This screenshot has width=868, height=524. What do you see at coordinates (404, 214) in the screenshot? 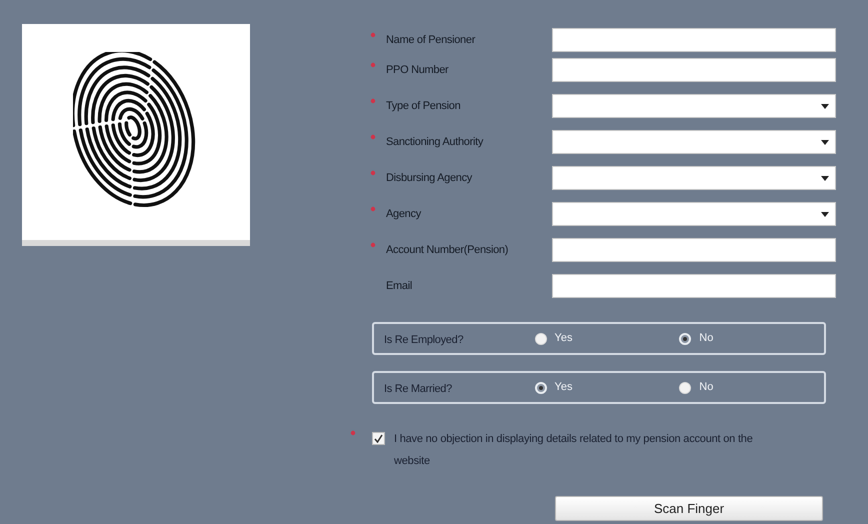
I see `field-label: Agency` at bounding box center [404, 214].